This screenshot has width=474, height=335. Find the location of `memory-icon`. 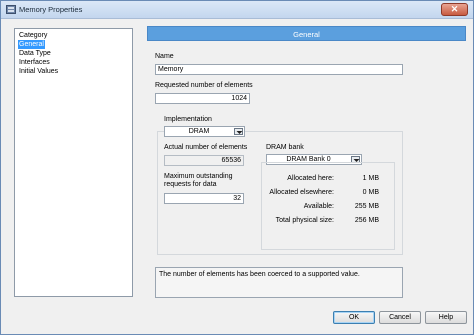

memory-icon is located at coordinates (11, 9).